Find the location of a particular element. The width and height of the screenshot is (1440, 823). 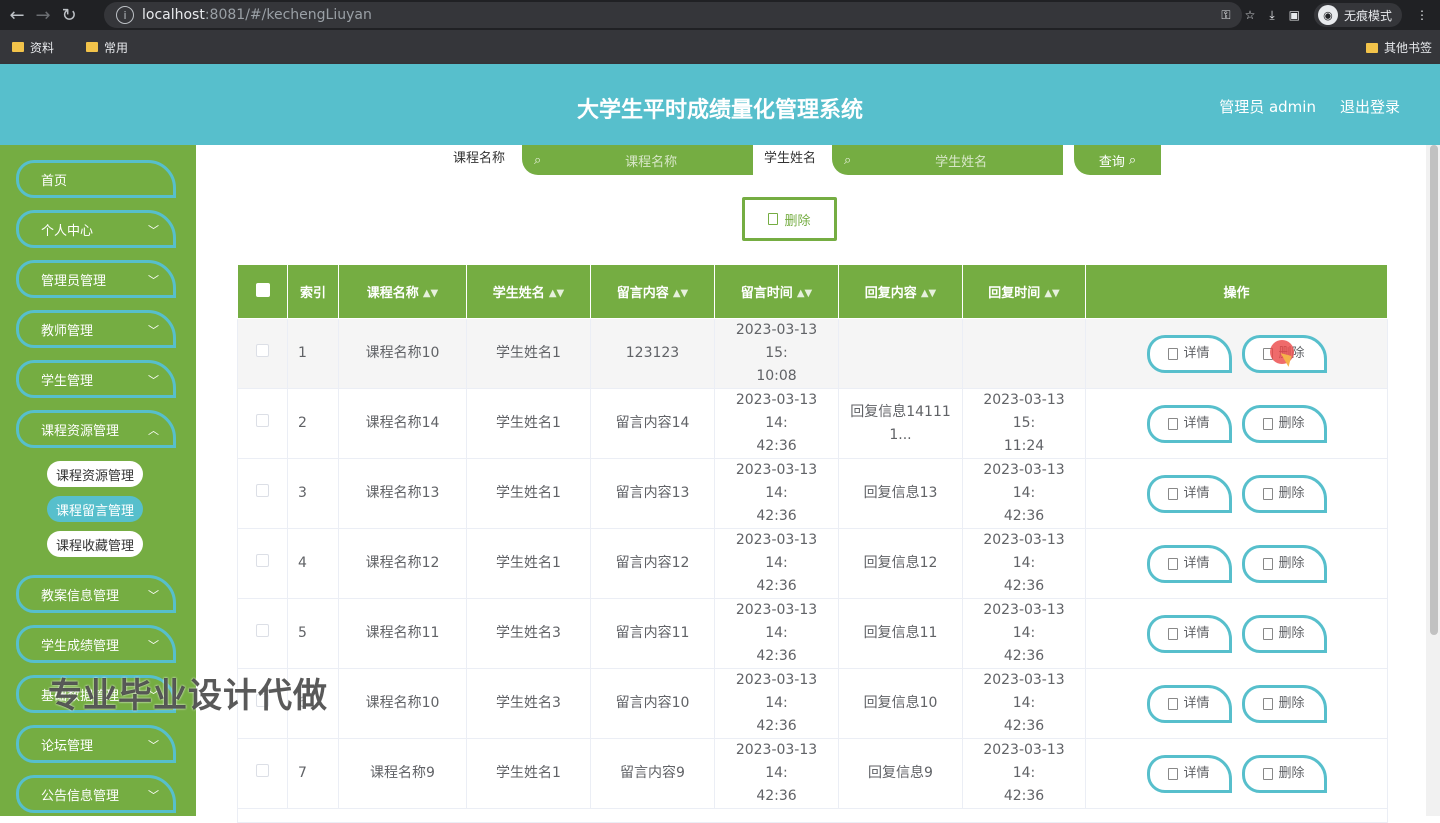

sidebar-item-admin: 管理员管理 ﹀ is located at coordinates (96, 279).